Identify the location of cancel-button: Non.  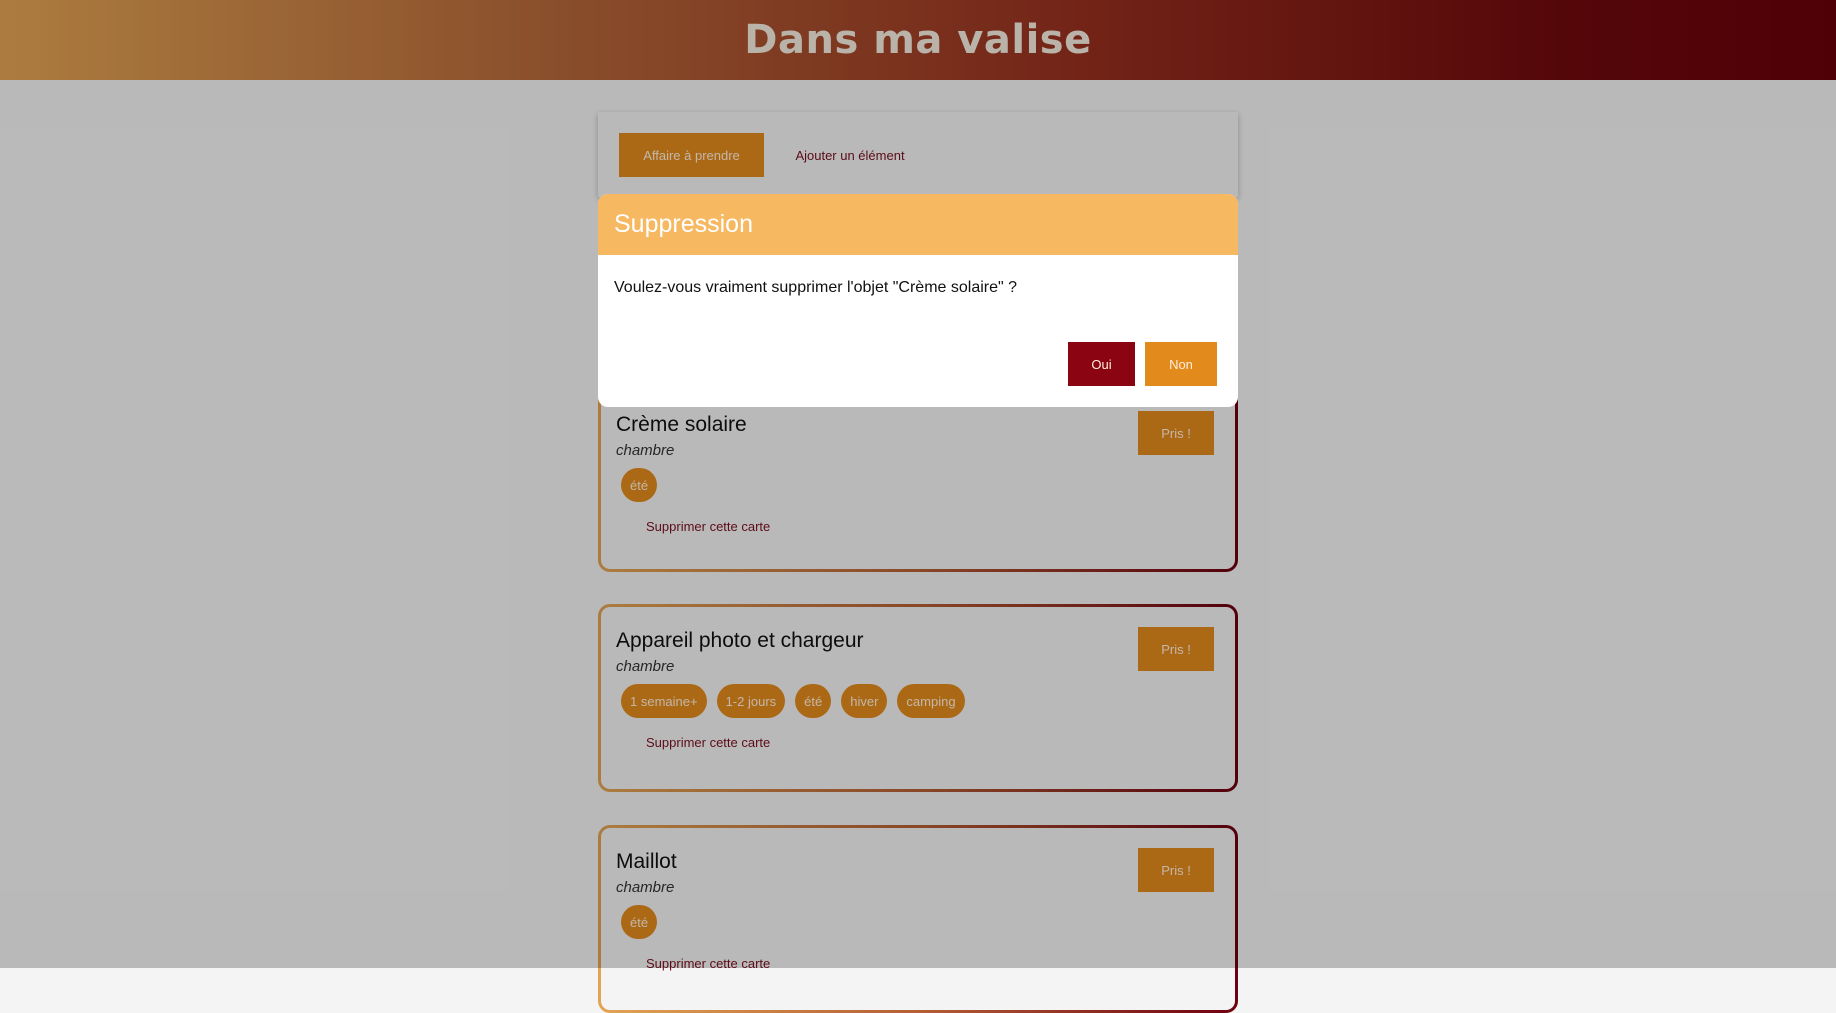
(1181, 364).